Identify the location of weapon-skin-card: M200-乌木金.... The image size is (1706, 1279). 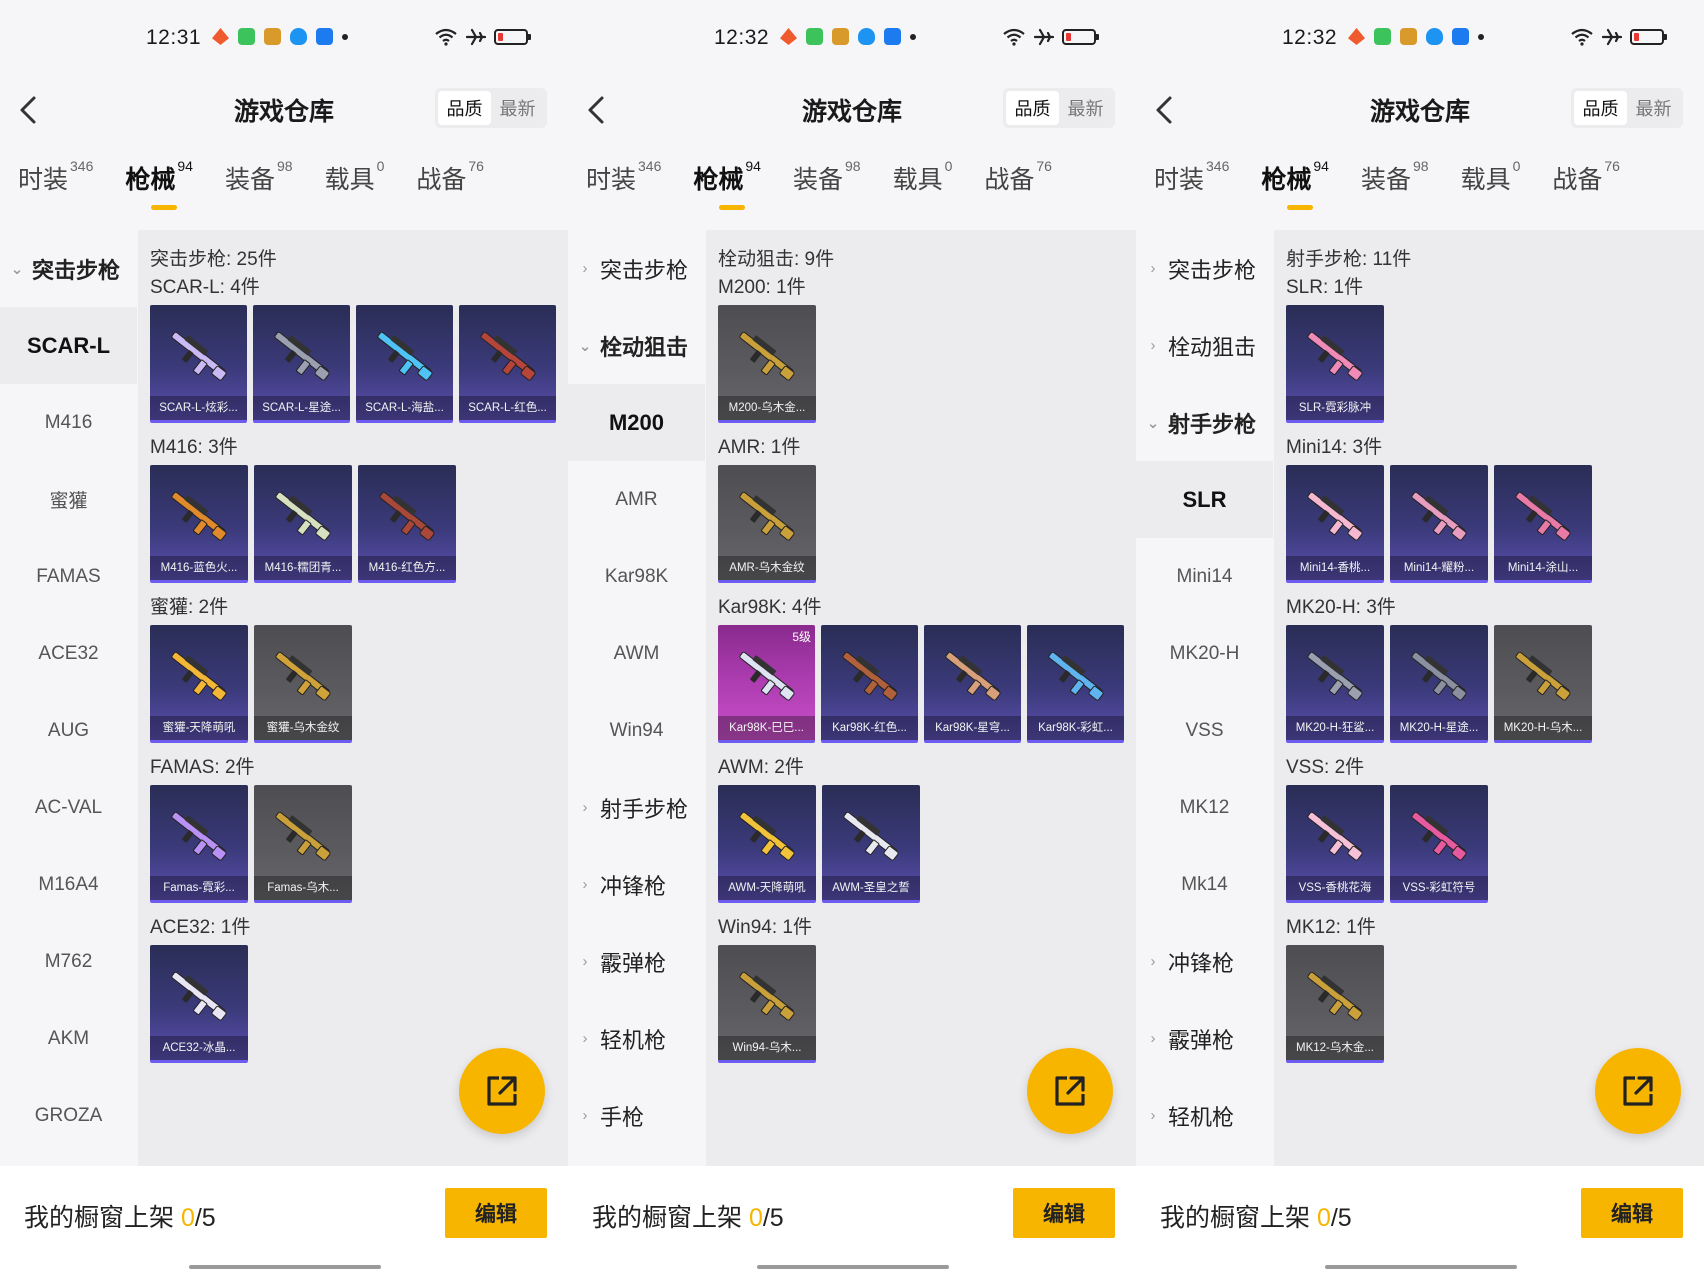
(767, 364).